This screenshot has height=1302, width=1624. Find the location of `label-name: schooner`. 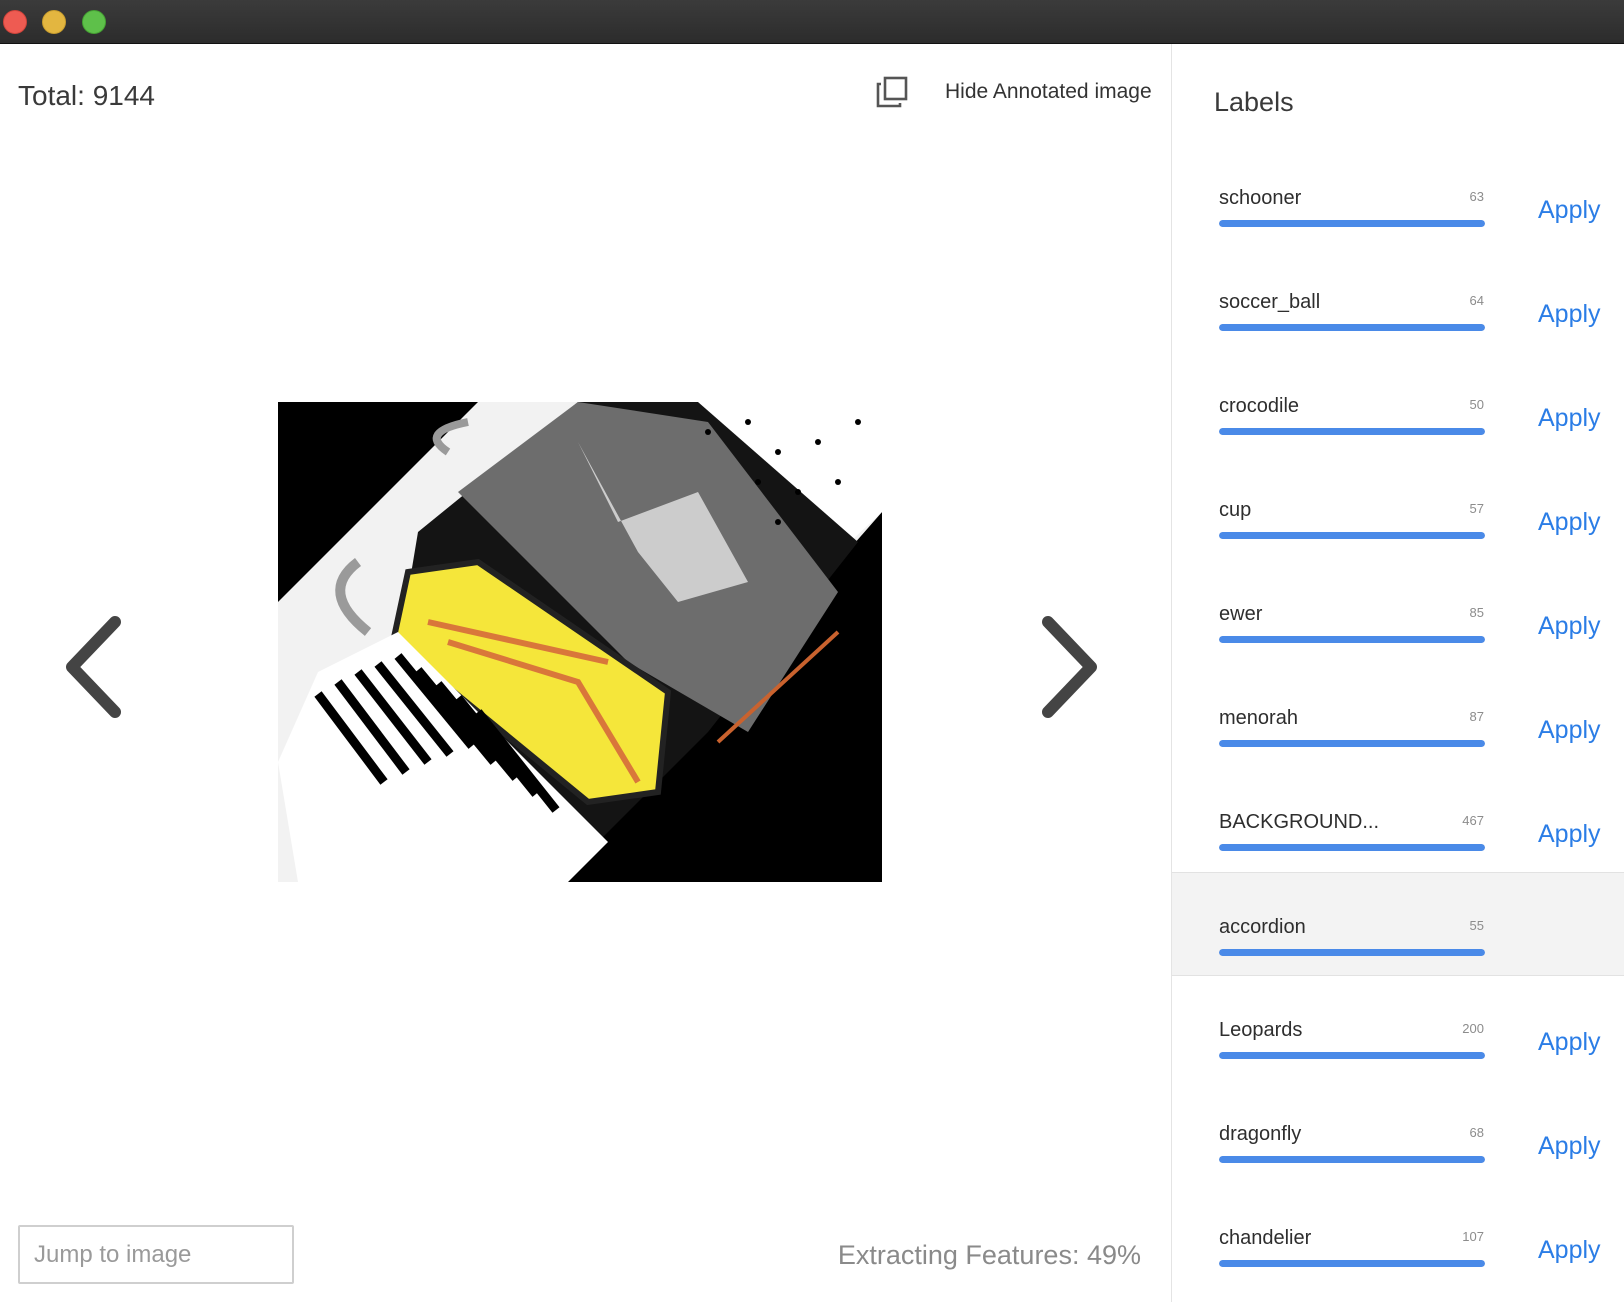

label-name: schooner is located at coordinates (1260, 198).